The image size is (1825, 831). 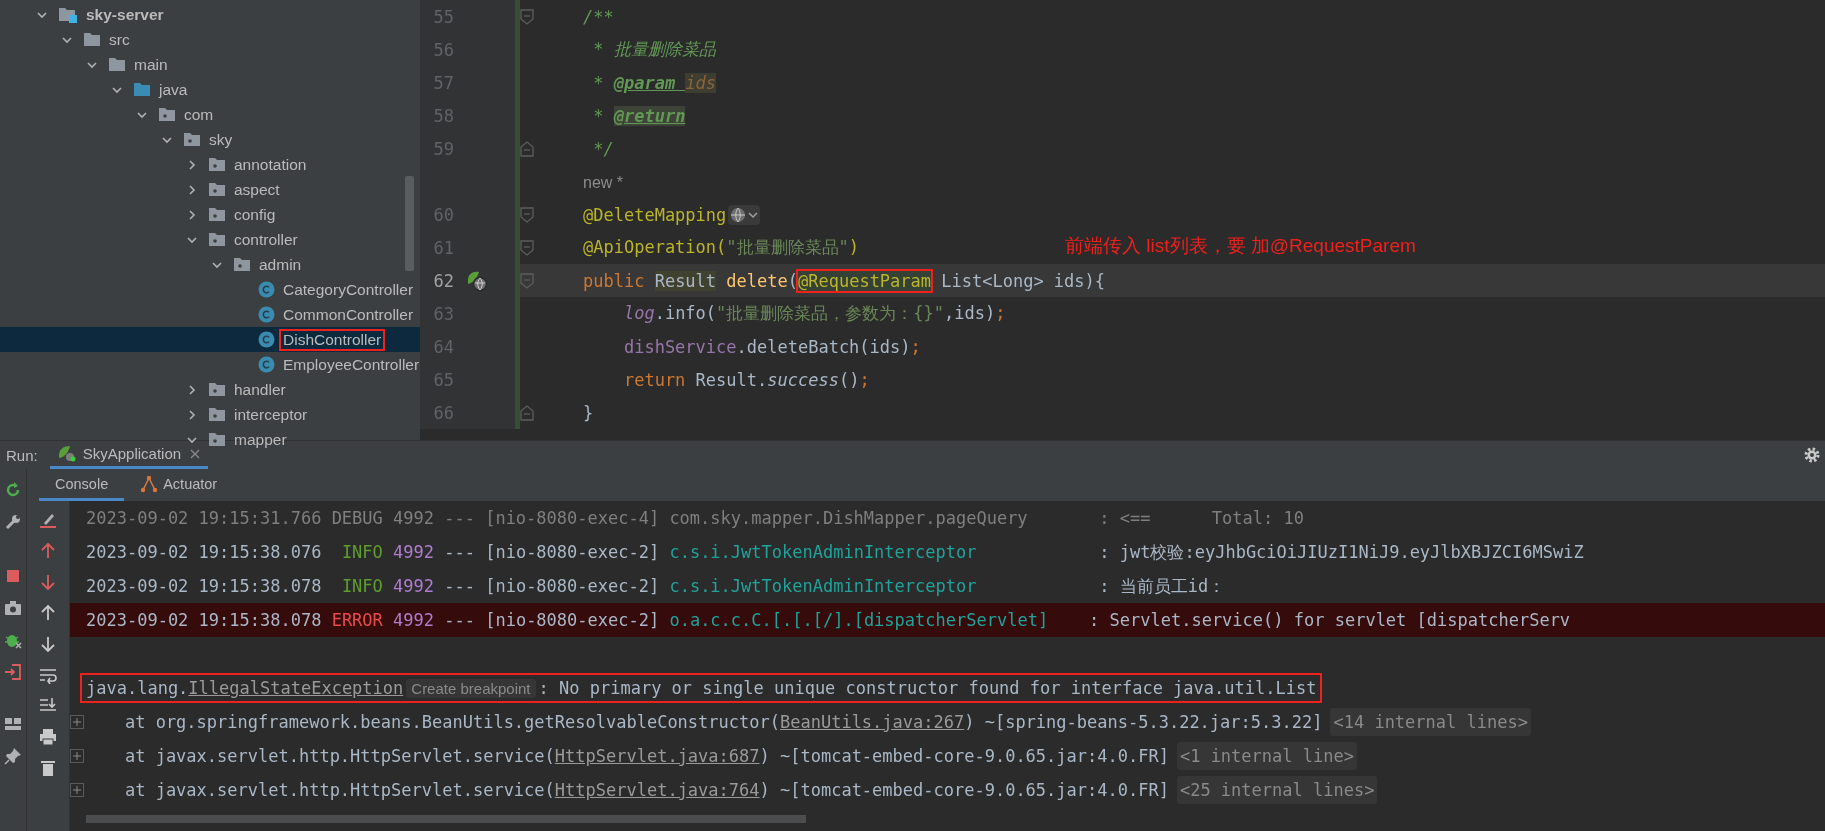 I want to click on tree-item: interceptor, so click(x=210, y=414).